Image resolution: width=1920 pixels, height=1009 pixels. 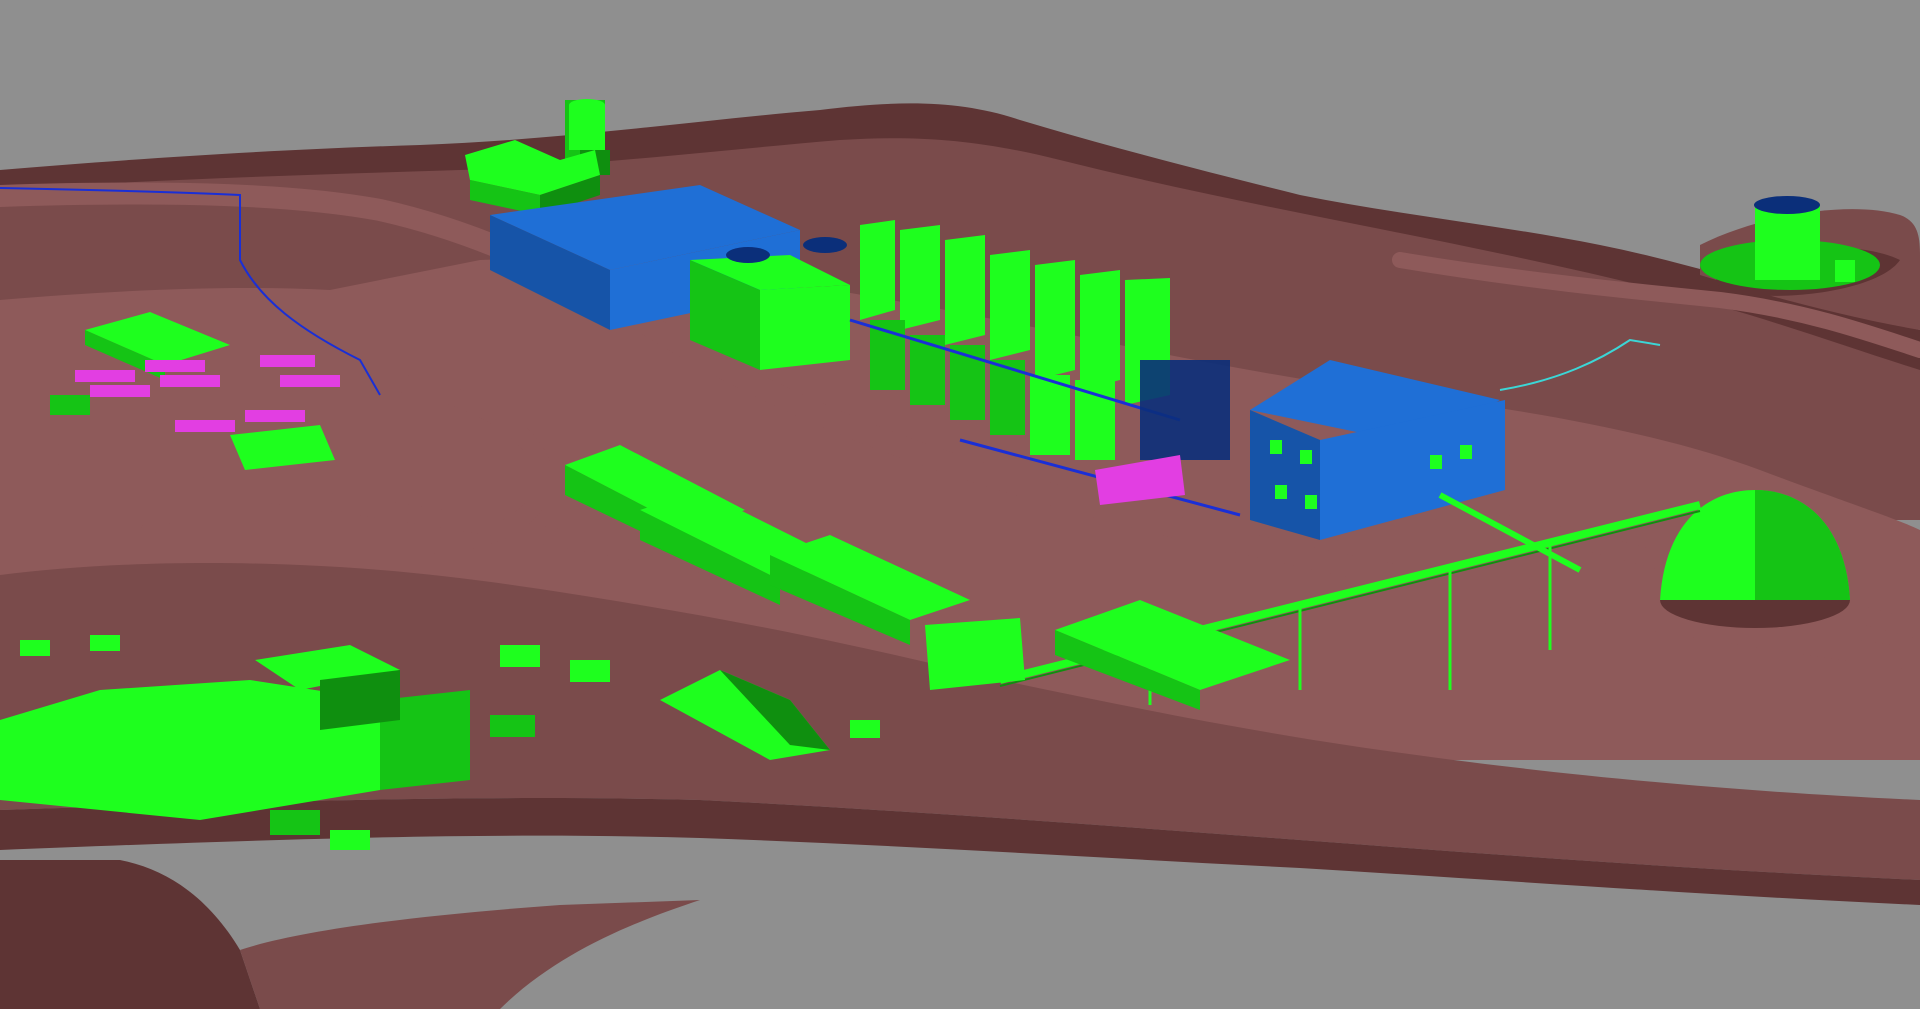 What do you see at coordinates (70, 405) in the screenshot?
I see `office-small-green` at bounding box center [70, 405].